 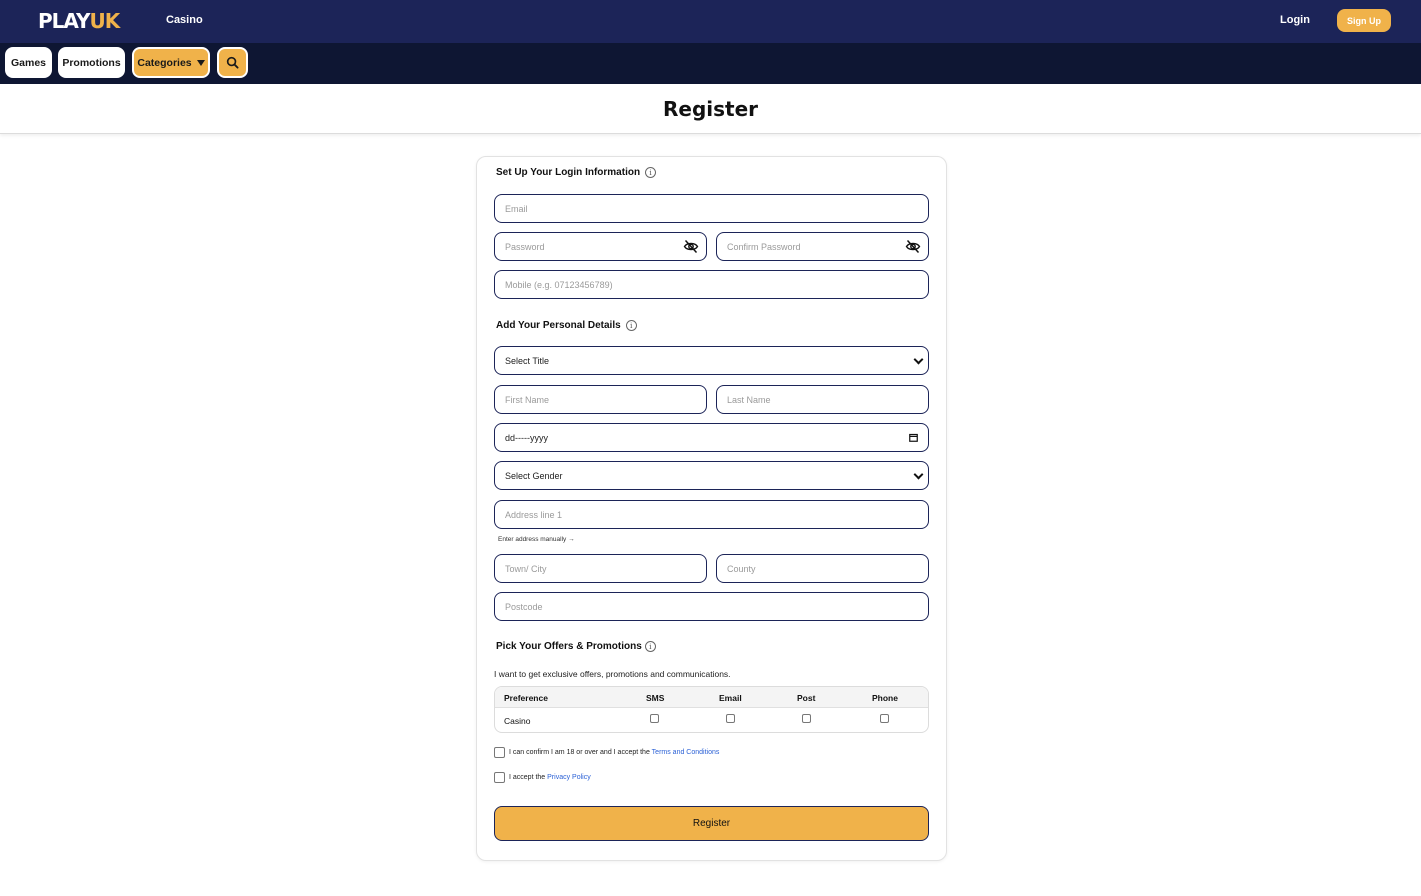 What do you see at coordinates (711, 208) in the screenshot?
I see `email-field: Email` at bounding box center [711, 208].